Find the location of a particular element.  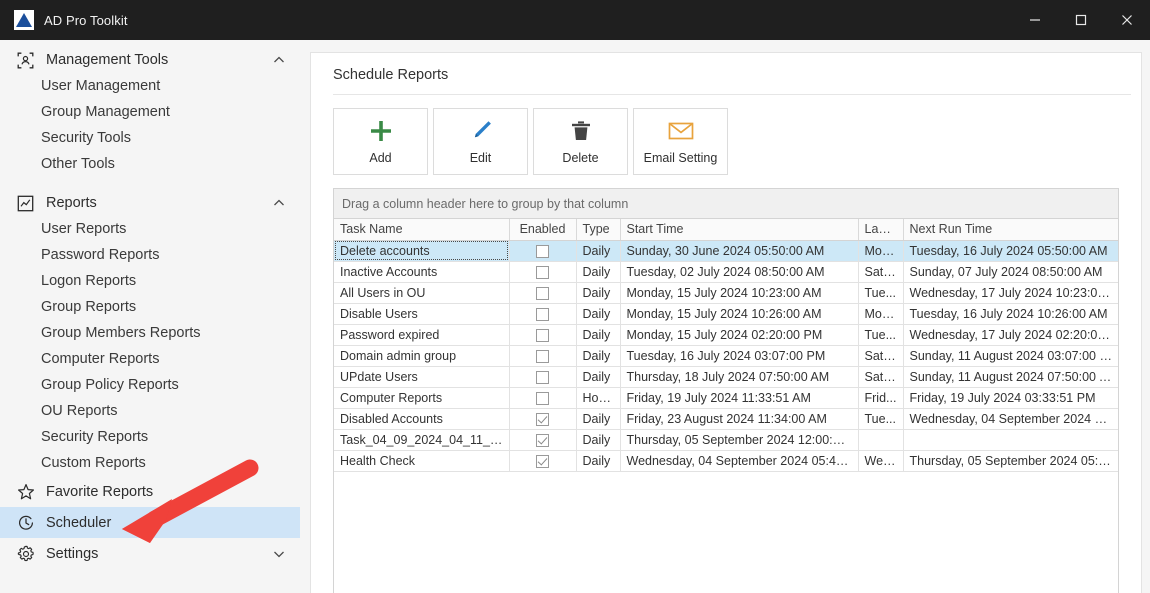

cell-next-run-time: Thursday, 05 September 2024 05:45:00 AM is located at coordinates (1010, 461).